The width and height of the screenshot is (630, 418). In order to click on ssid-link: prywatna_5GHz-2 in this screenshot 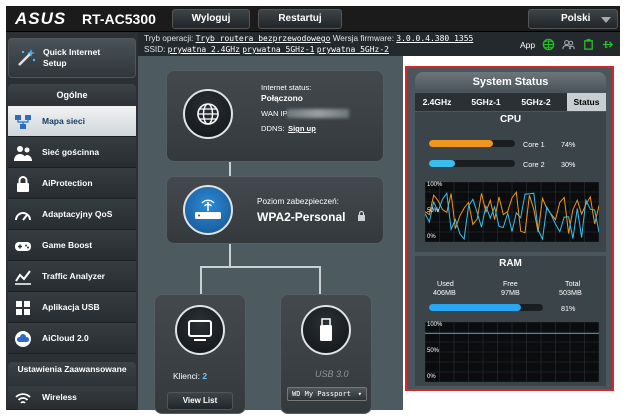, I will do `click(353, 49)`.